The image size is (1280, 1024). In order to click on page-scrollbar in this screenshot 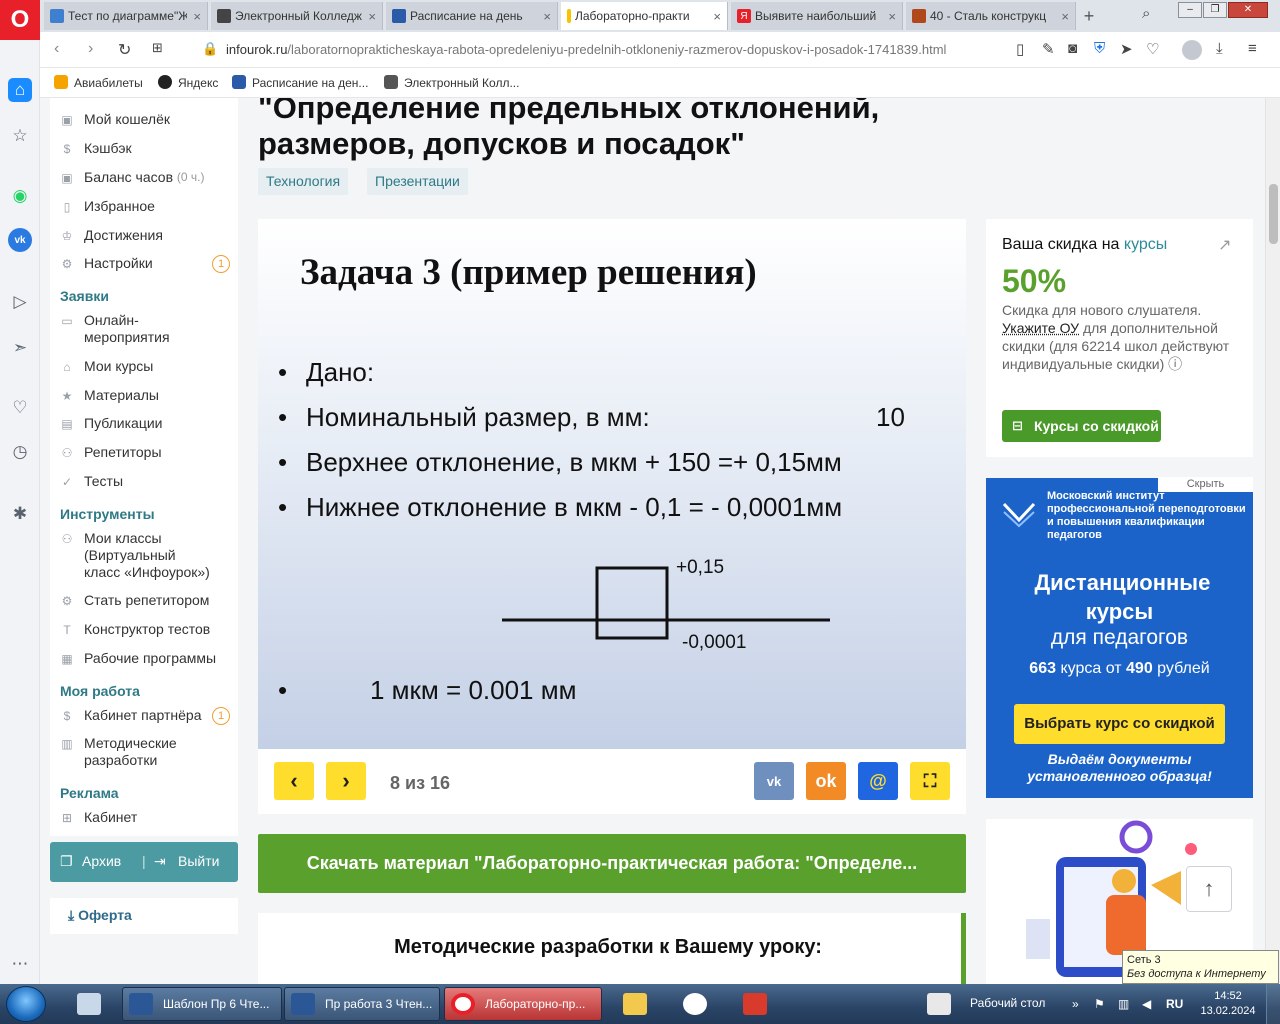, I will do `click(1272, 541)`.